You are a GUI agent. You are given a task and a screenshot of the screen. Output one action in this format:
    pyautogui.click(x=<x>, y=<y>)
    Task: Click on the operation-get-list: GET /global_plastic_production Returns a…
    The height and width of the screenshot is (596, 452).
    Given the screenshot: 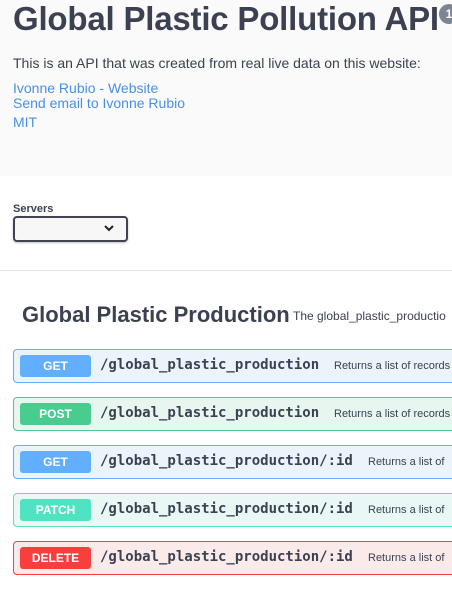 What is the action you would take?
    pyautogui.click(x=232, y=366)
    